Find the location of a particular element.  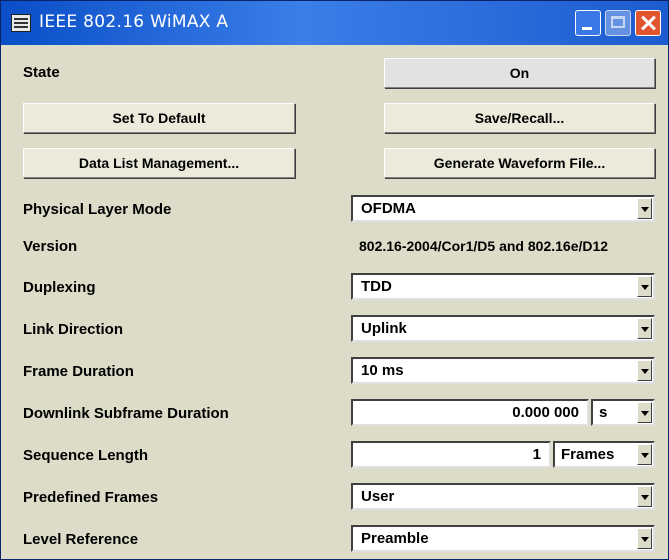

sequence-length-label: Sequence Length is located at coordinates (86, 455).